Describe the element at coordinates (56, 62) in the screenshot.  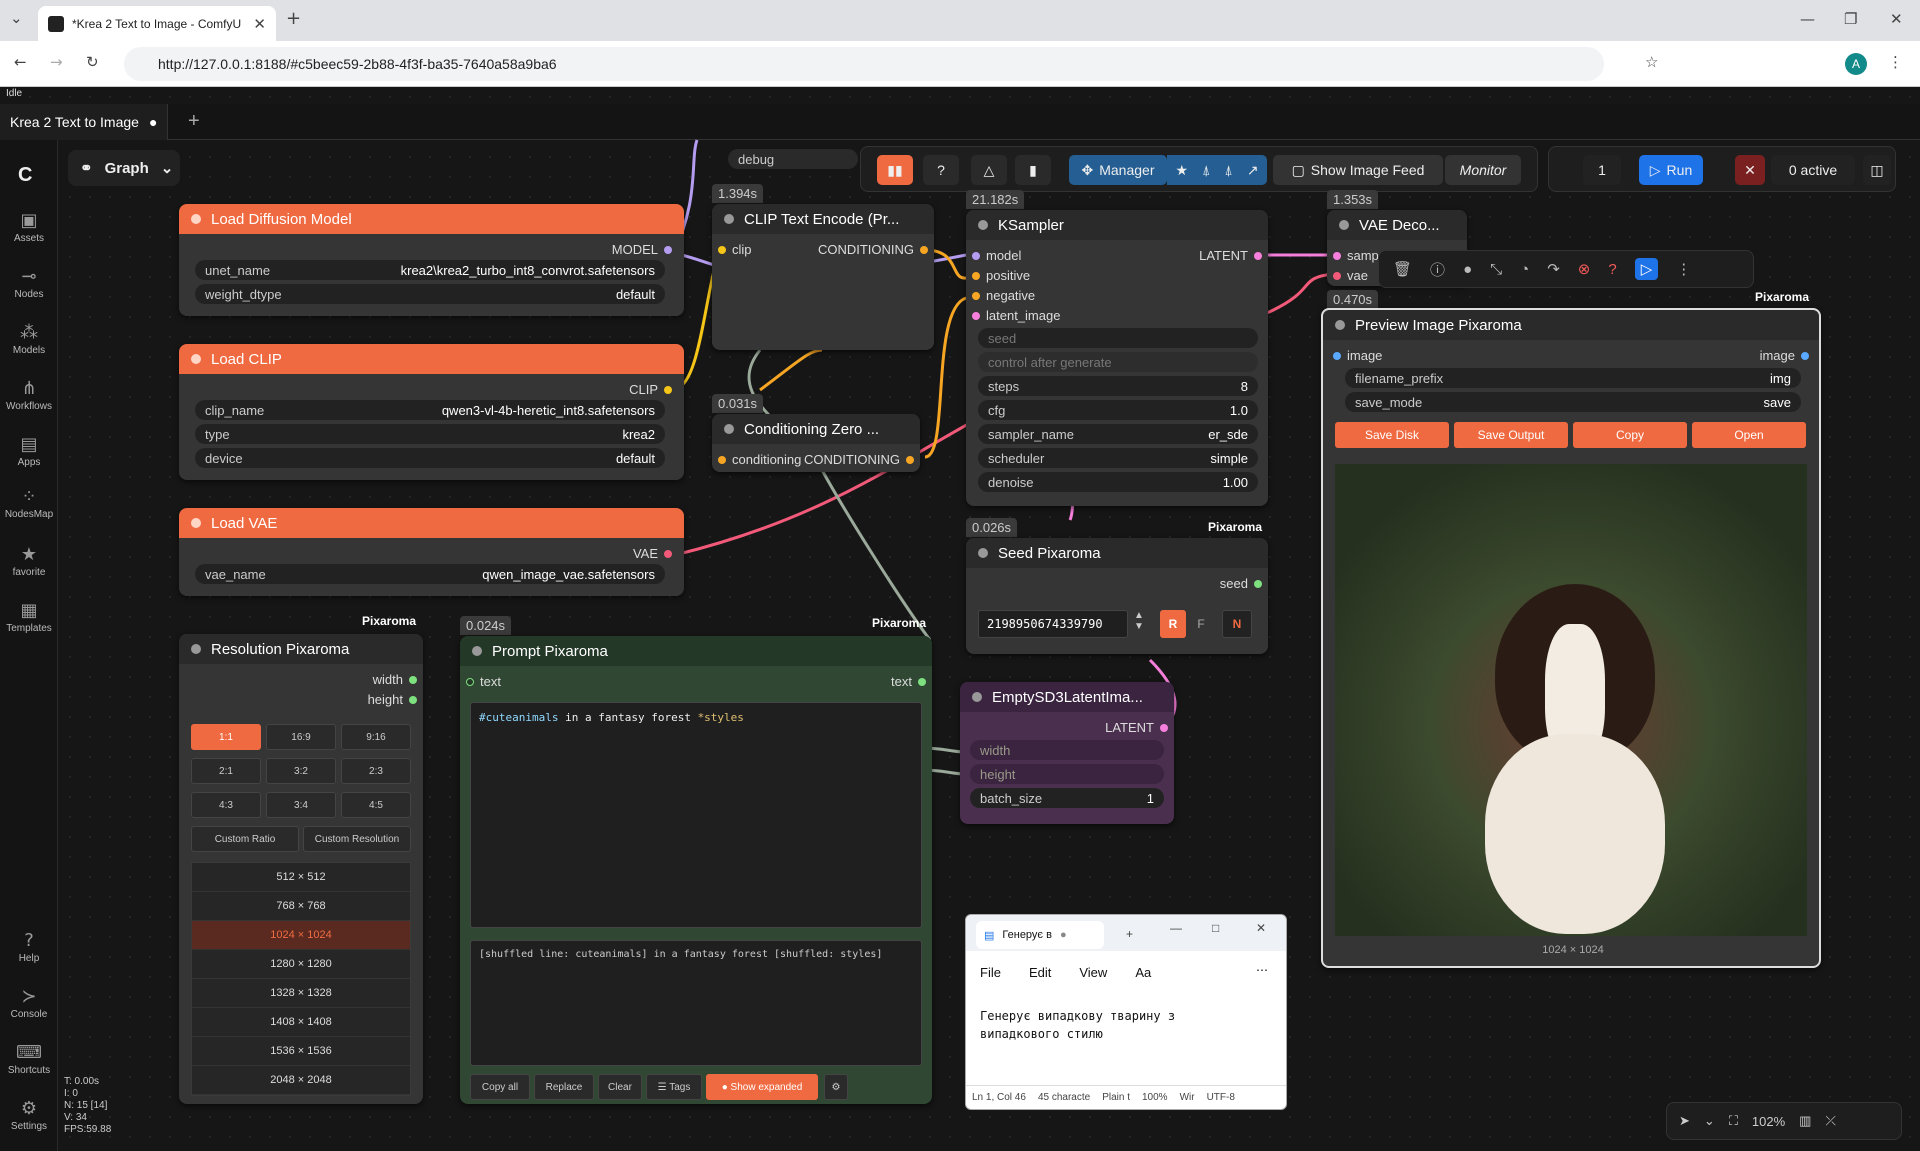
I see `forward-icon: →` at that location.